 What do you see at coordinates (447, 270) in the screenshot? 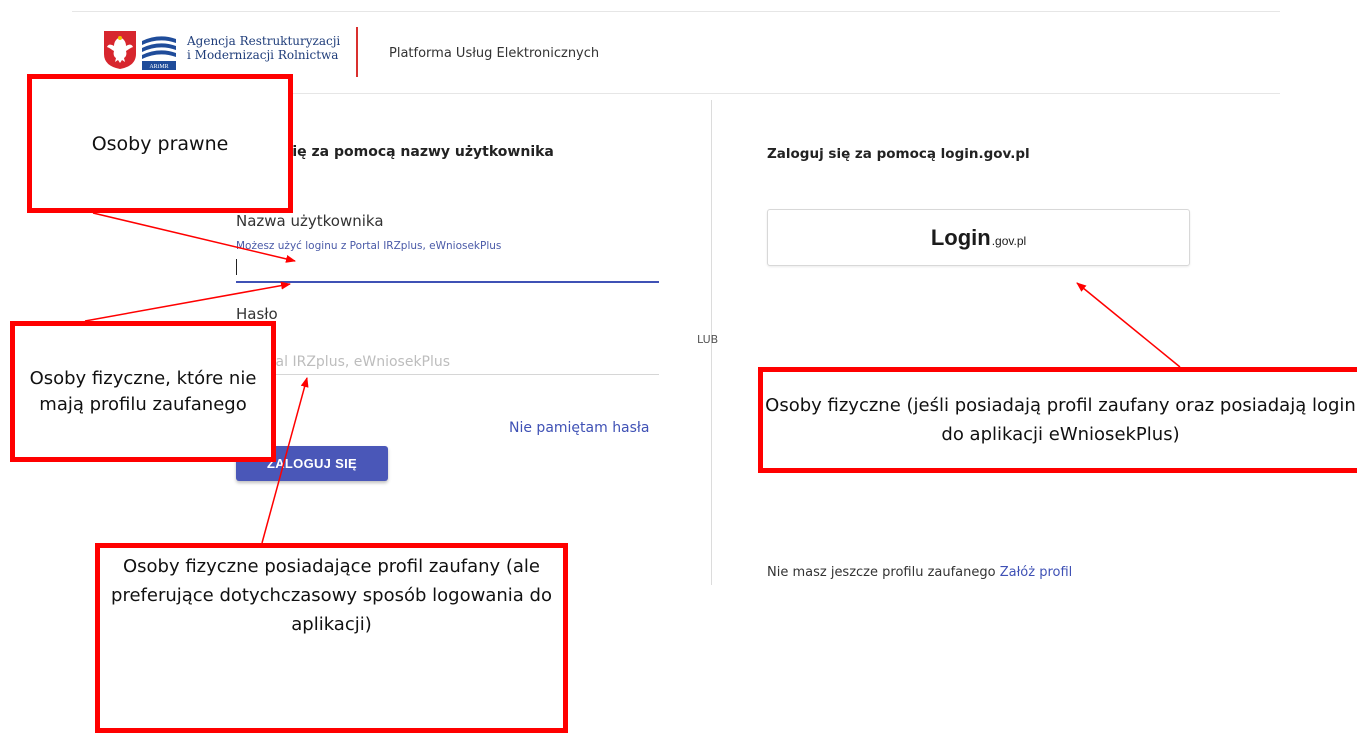
I see `username-input` at bounding box center [447, 270].